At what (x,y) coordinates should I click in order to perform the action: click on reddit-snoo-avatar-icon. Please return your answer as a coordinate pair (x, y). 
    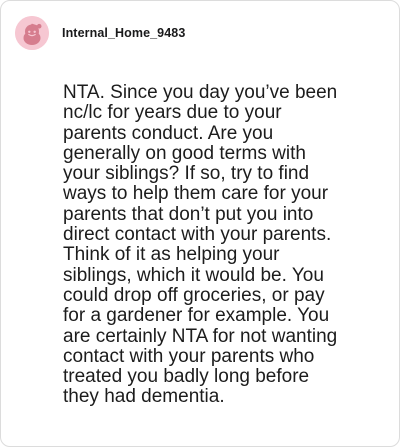
    Looking at the image, I should click on (32, 33).